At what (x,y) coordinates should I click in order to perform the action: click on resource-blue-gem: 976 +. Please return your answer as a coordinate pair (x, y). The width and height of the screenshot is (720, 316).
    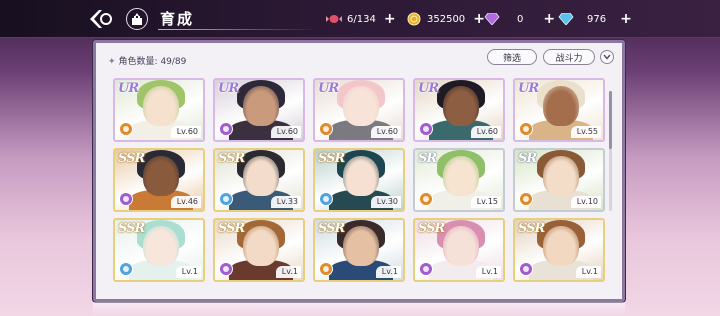
    Looking at the image, I should click on (595, 19).